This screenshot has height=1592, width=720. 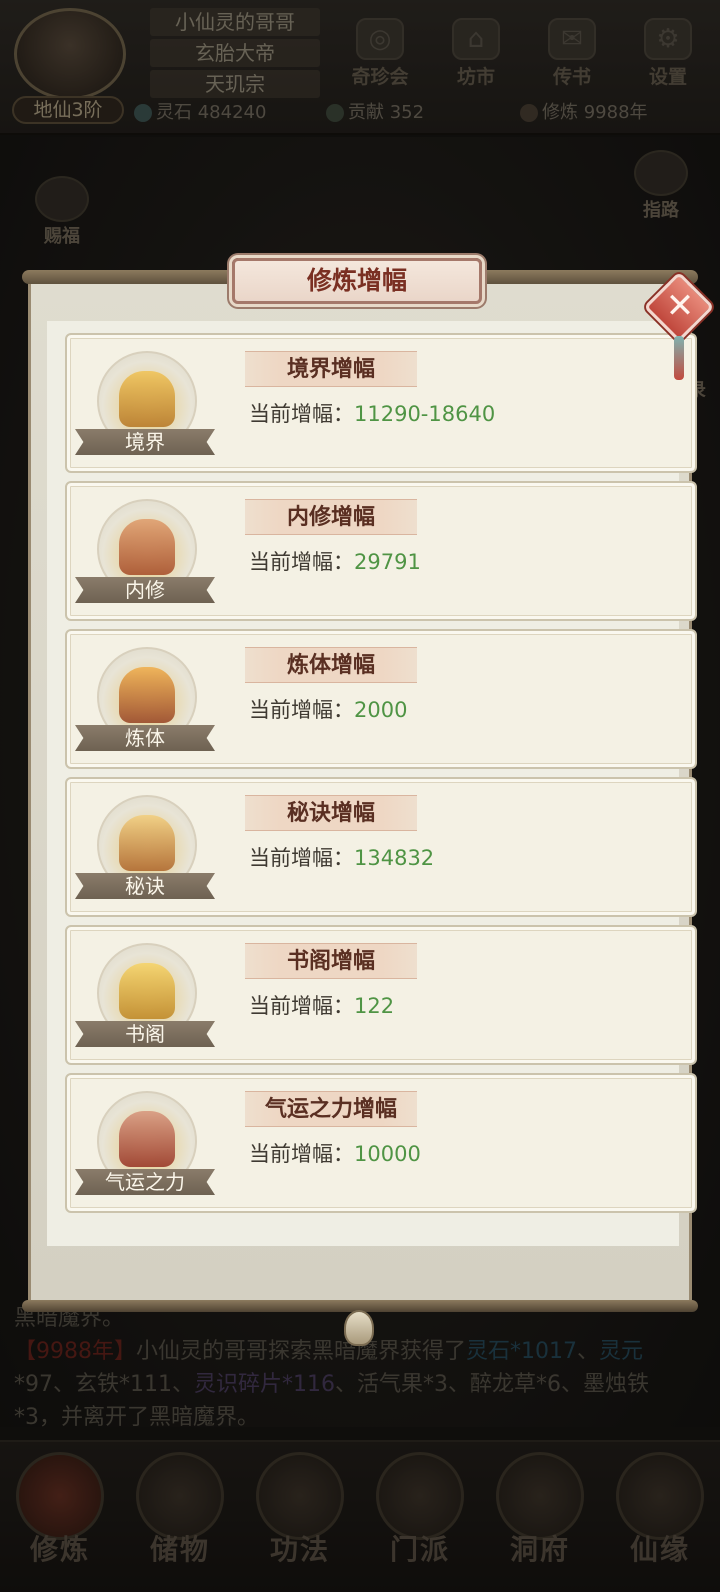 What do you see at coordinates (331, 517) in the screenshot?
I see `card-heading: 内修增幅` at bounding box center [331, 517].